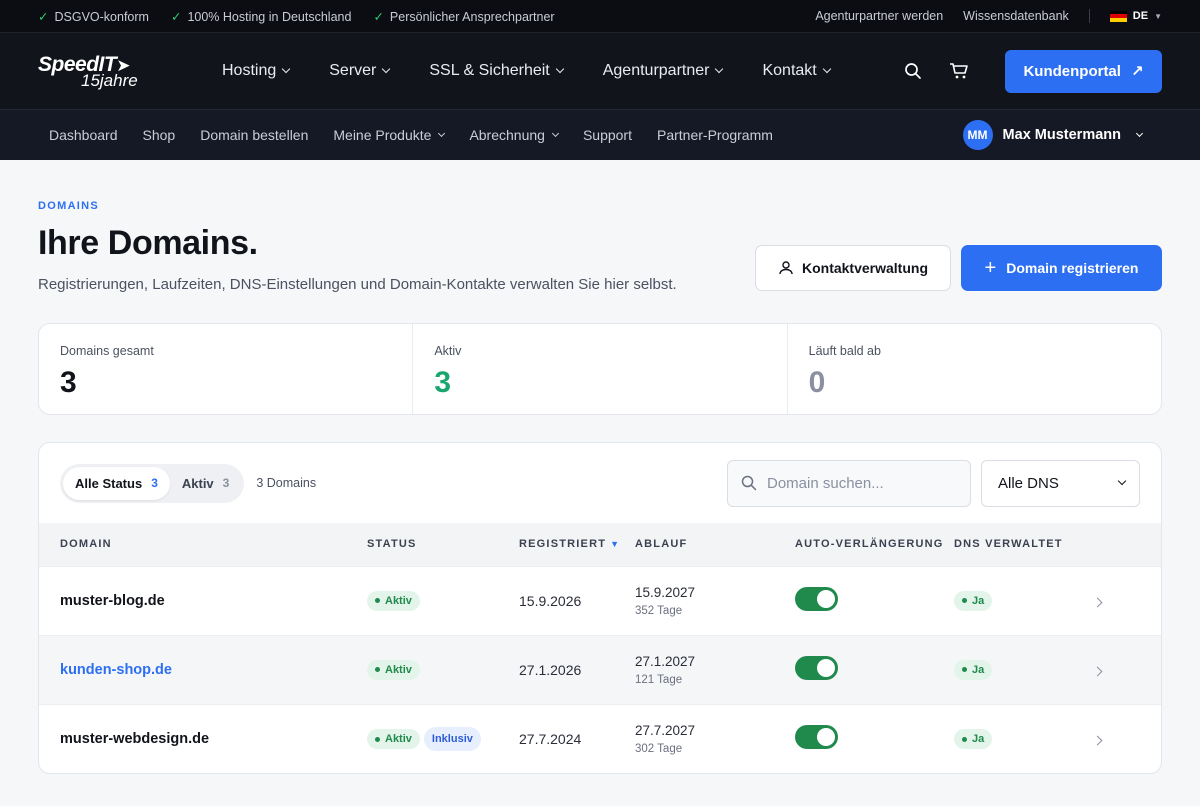 This screenshot has width=1200, height=806. What do you see at coordinates (990, 268) in the screenshot?
I see `plus-icon: +` at bounding box center [990, 268].